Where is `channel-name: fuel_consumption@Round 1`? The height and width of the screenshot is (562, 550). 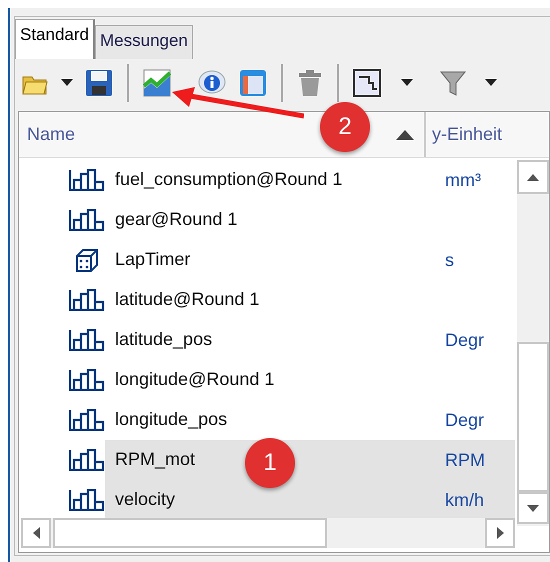 channel-name: fuel_consumption@Round 1 is located at coordinates (228, 179).